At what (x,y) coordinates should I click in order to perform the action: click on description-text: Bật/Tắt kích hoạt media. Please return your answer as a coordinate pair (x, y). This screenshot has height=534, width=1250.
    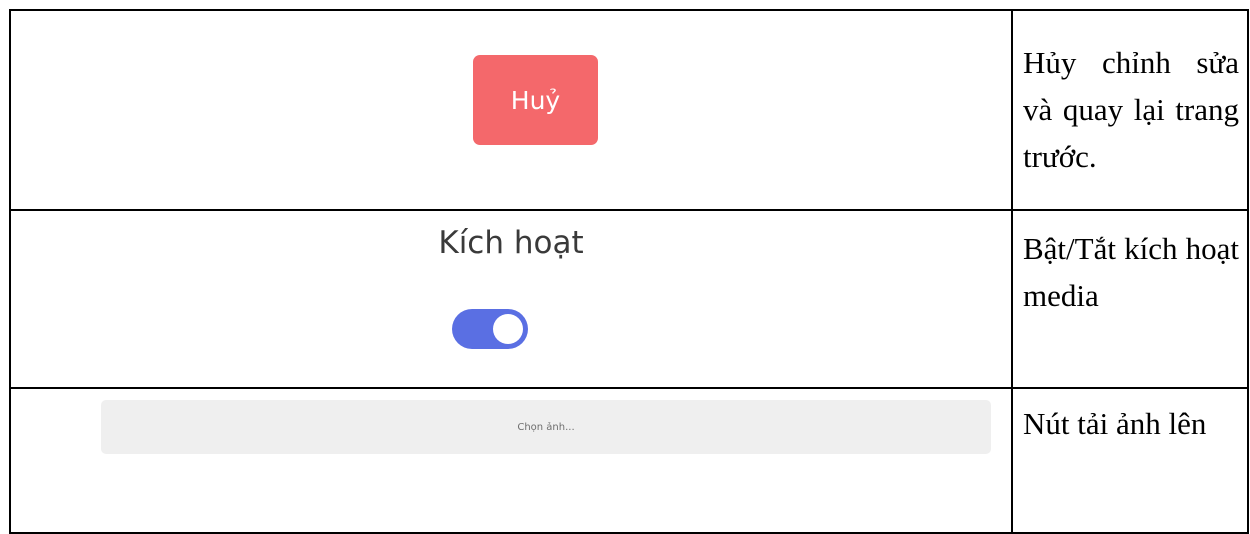
    Looking at the image, I should click on (1131, 272).